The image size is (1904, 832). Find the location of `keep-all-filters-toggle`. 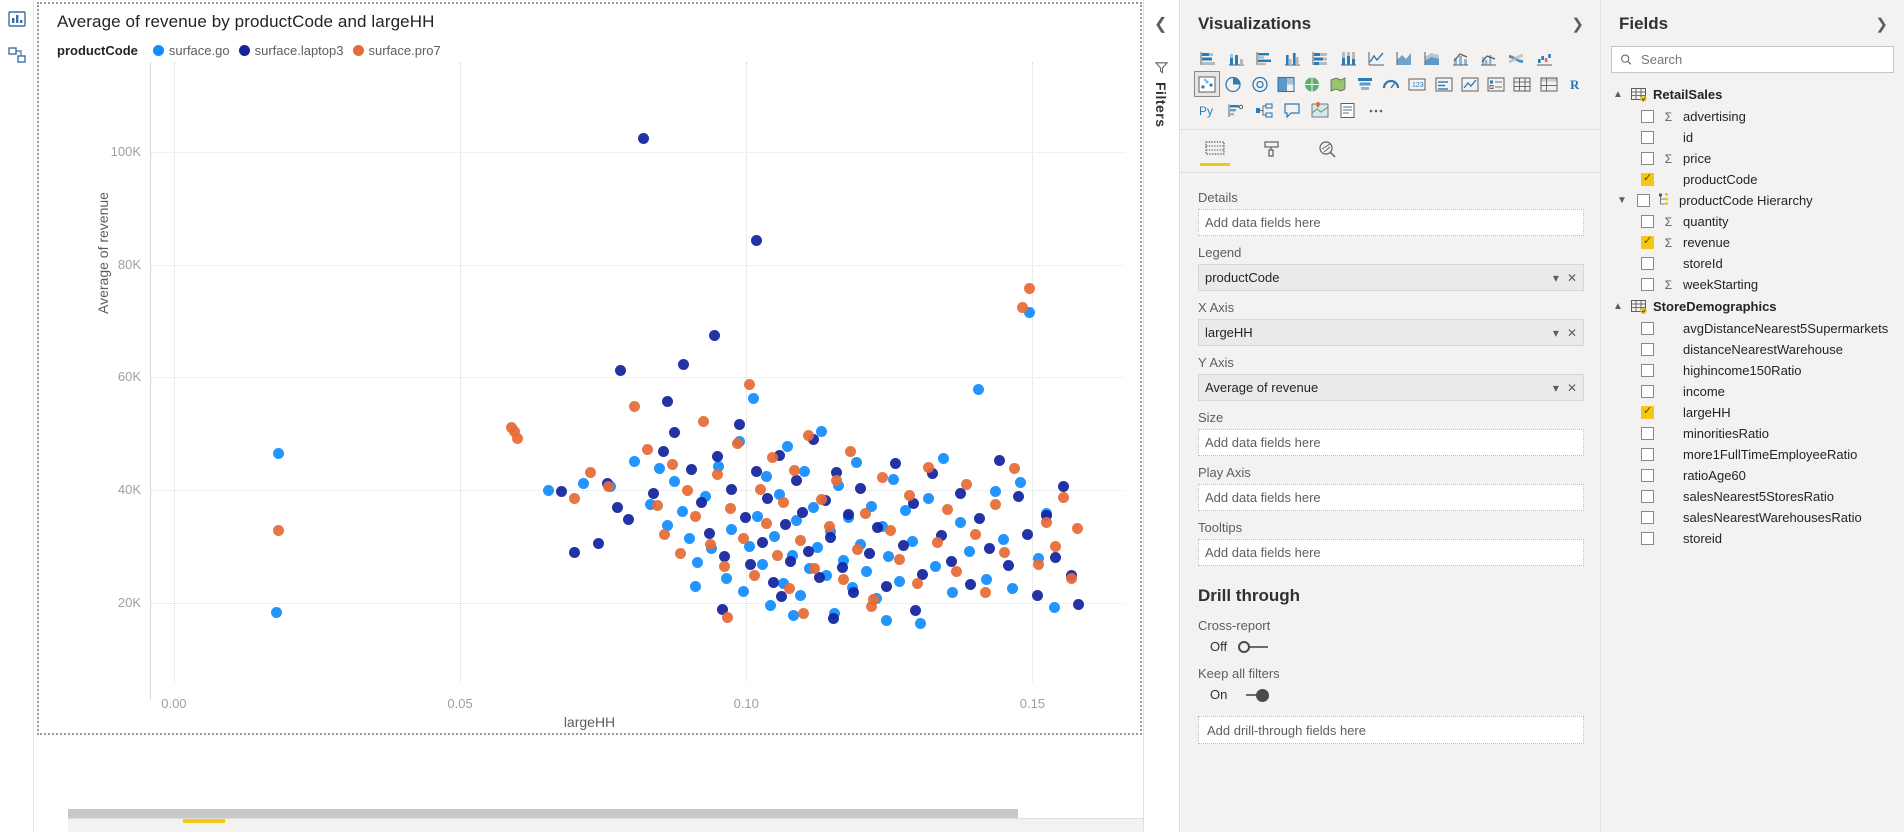

keep-all-filters-toggle is located at coordinates (1253, 695).